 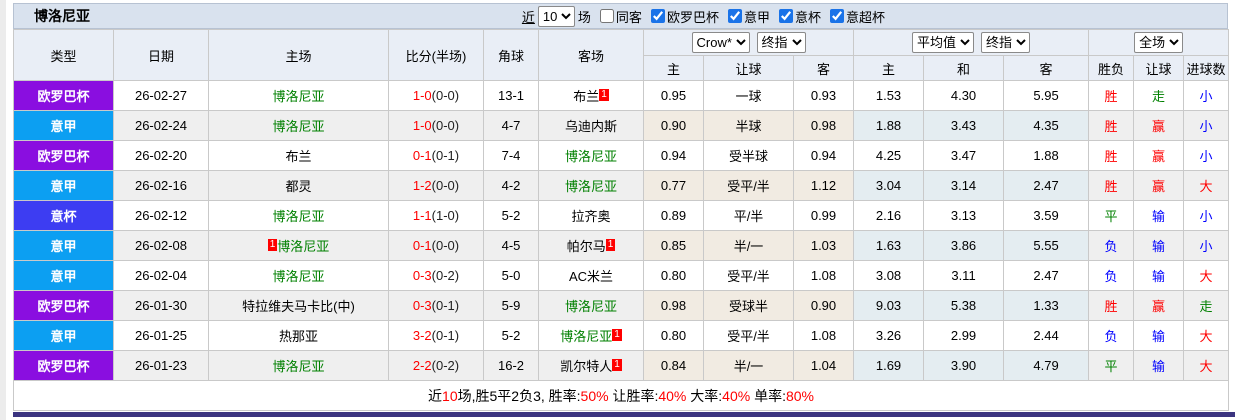 What do you see at coordinates (964, 305) in the screenshot?
I see `avg-draw-odds-cell: 5.38` at bounding box center [964, 305].